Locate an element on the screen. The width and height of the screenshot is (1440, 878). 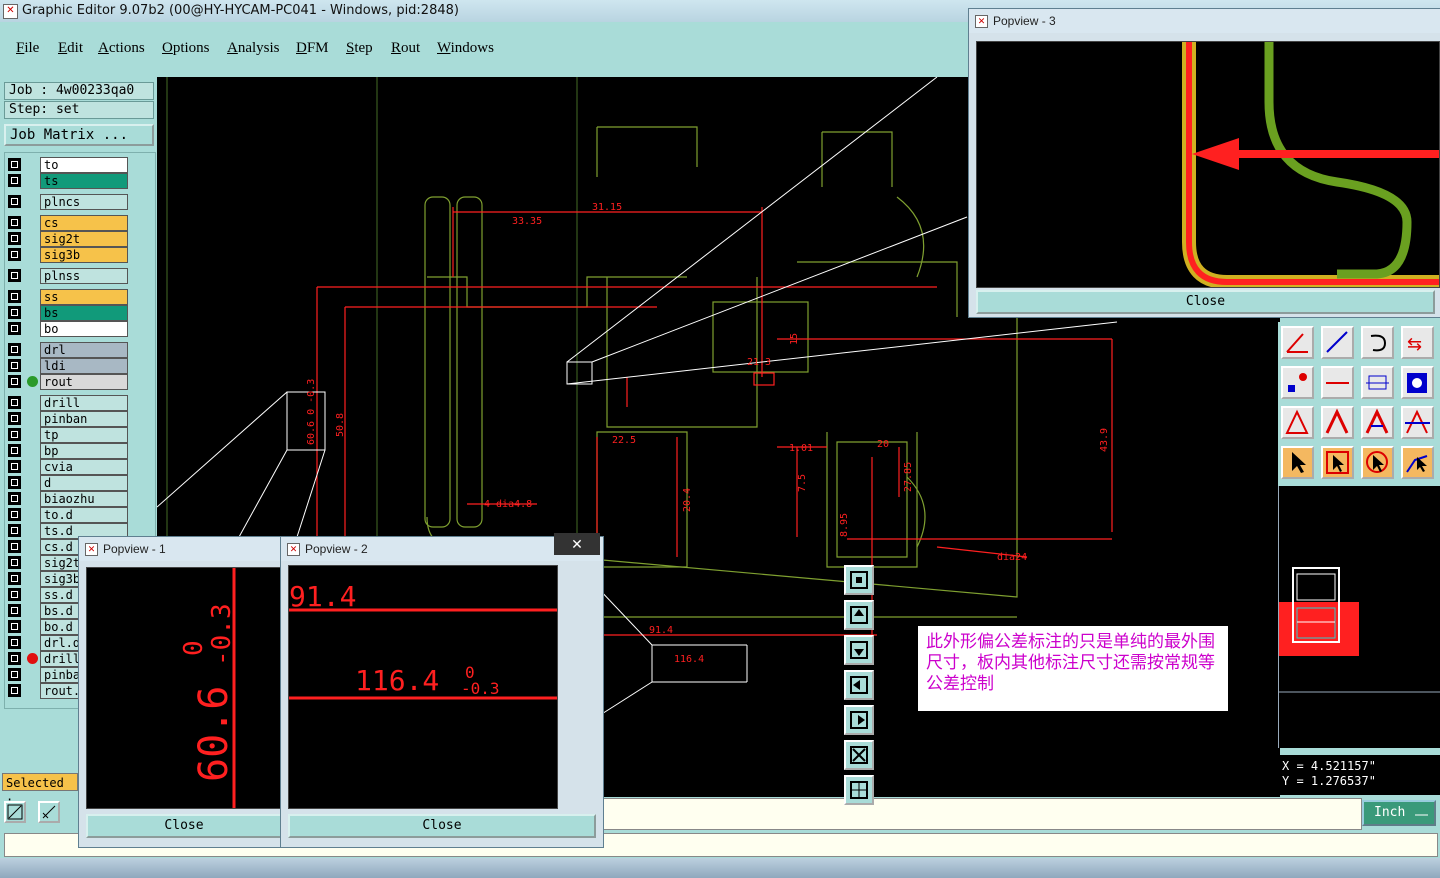
popview-1-canvas: 60.6 0 -0.3 is located at coordinates (186, 688).